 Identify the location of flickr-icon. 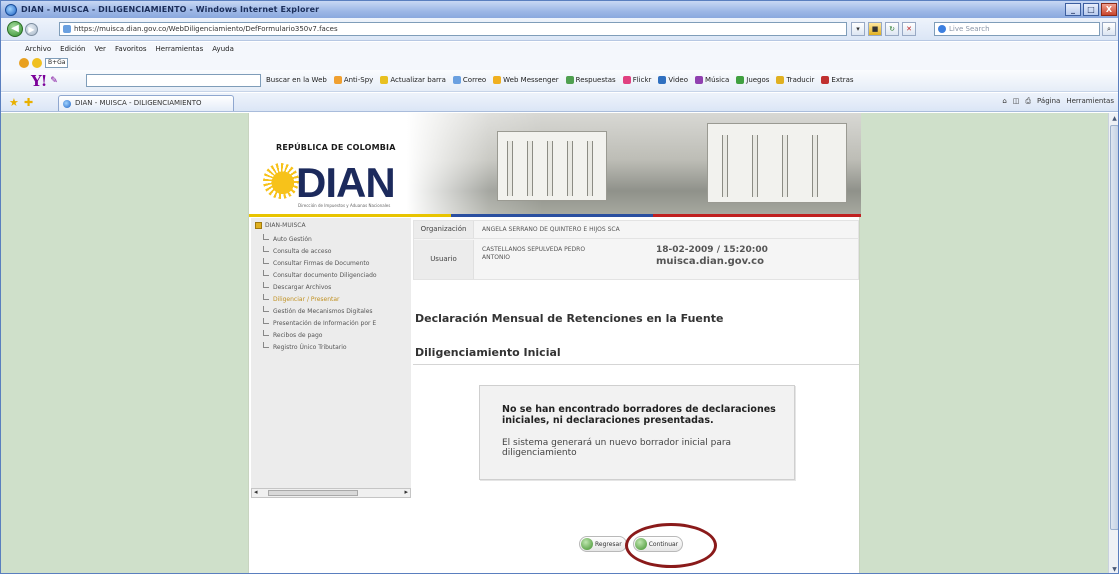
(626, 80).